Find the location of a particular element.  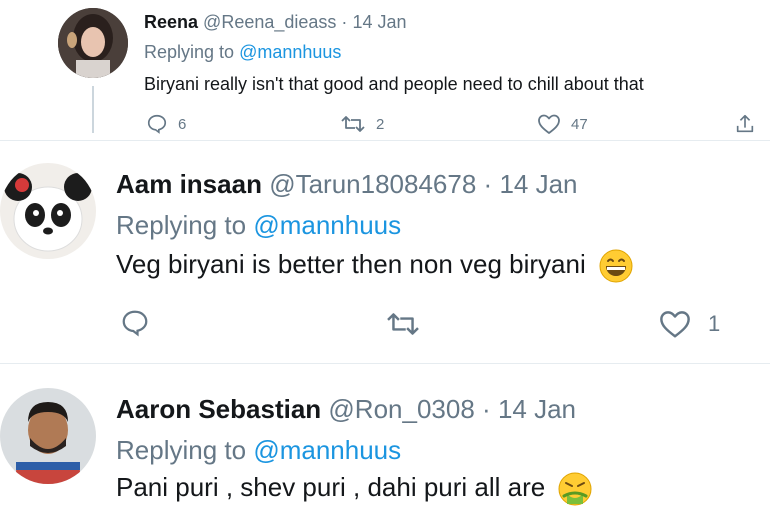

grinning-face-emoji is located at coordinates (616, 266).